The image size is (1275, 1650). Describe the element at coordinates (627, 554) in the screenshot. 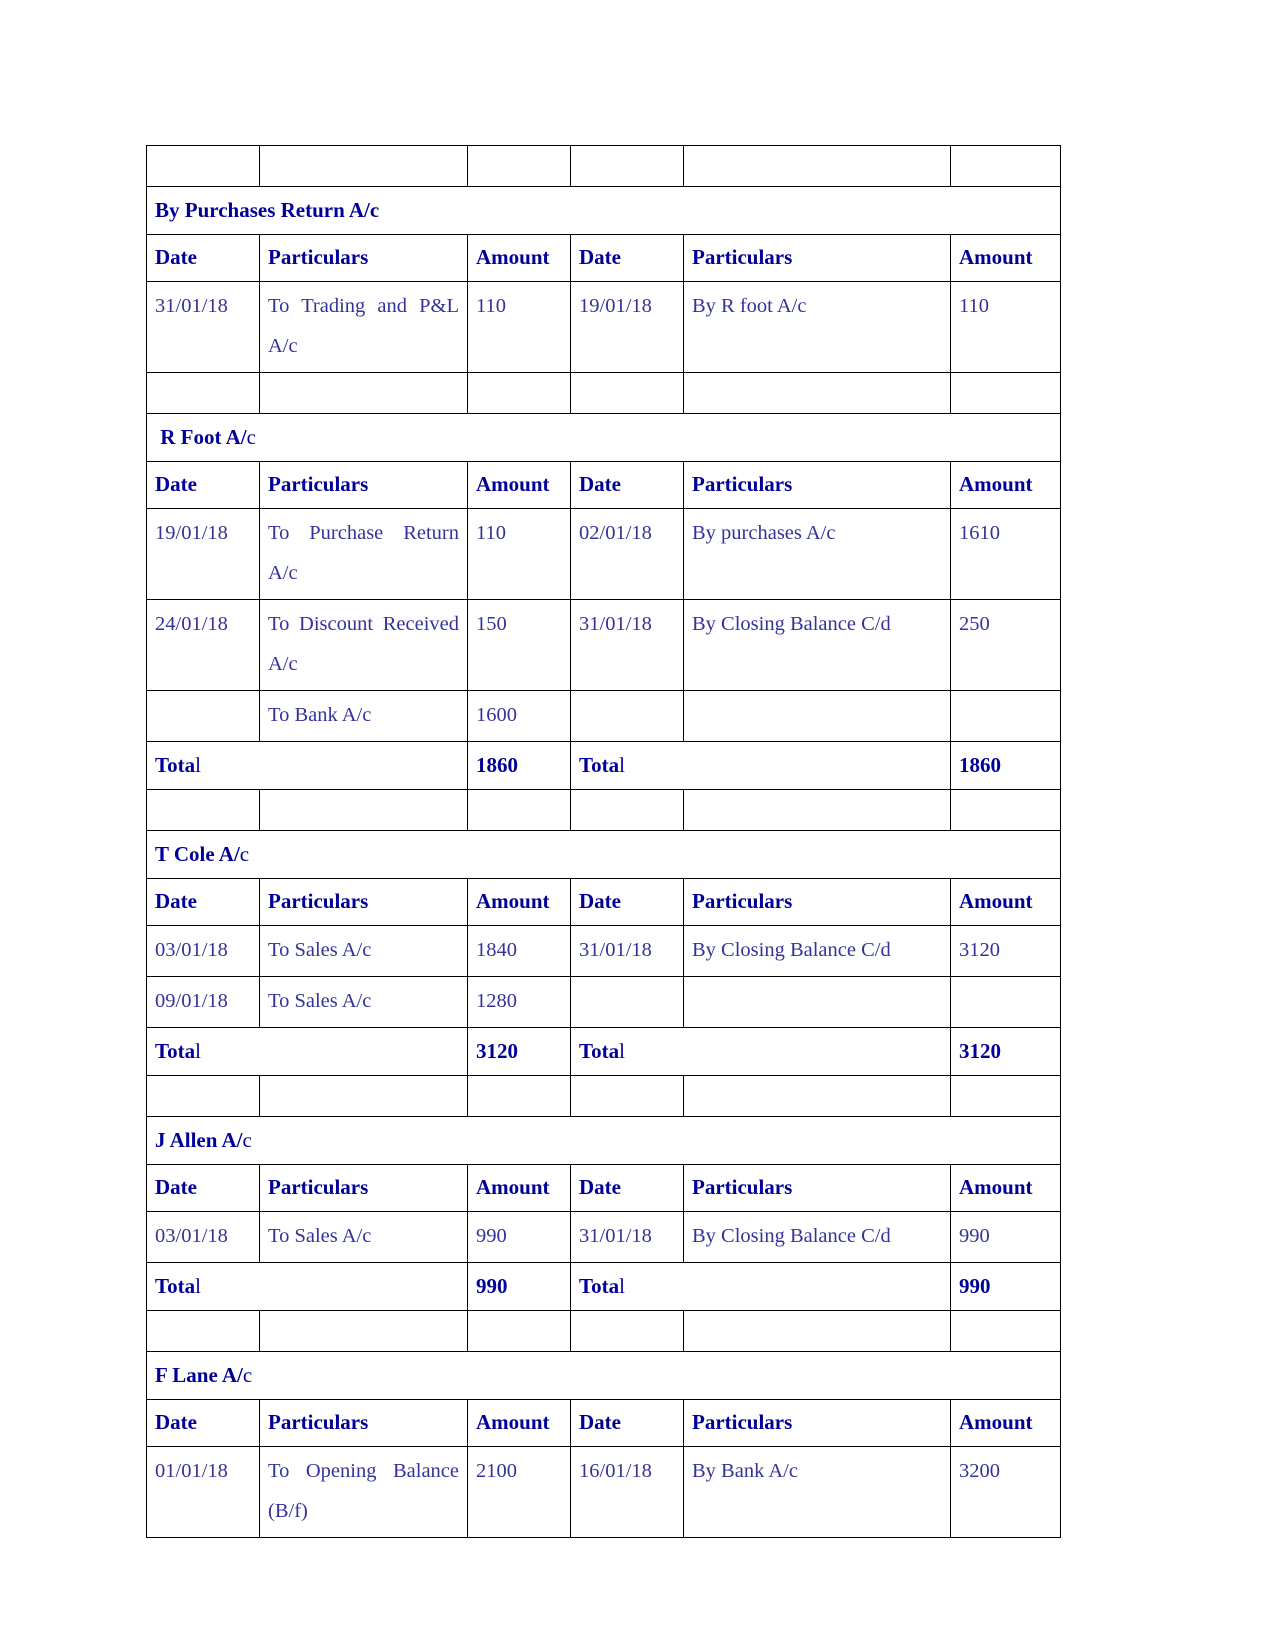

I see `entry-date-right: 02/01/18` at that location.